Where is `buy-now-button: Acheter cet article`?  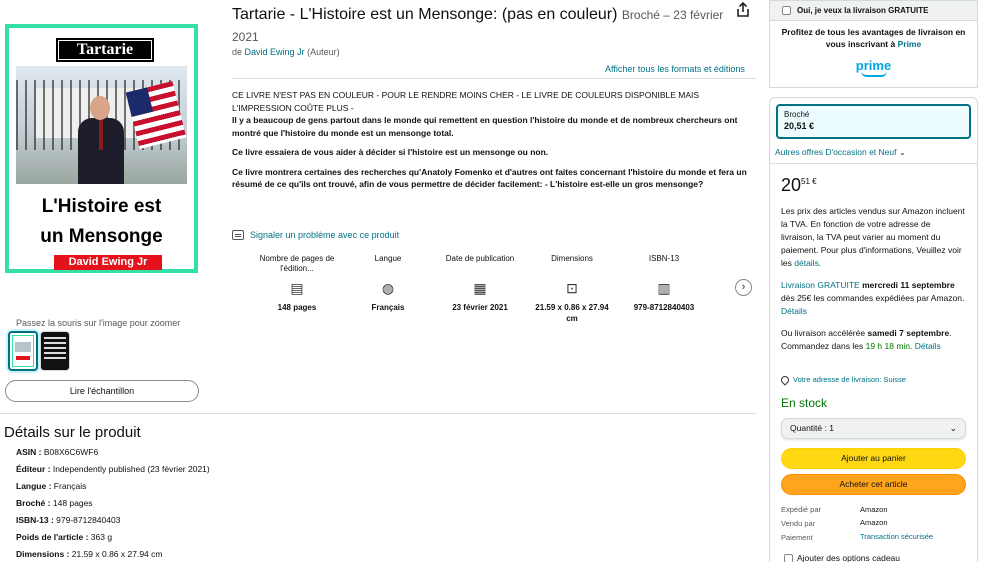 buy-now-button: Acheter cet article is located at coordinates (873, 484).